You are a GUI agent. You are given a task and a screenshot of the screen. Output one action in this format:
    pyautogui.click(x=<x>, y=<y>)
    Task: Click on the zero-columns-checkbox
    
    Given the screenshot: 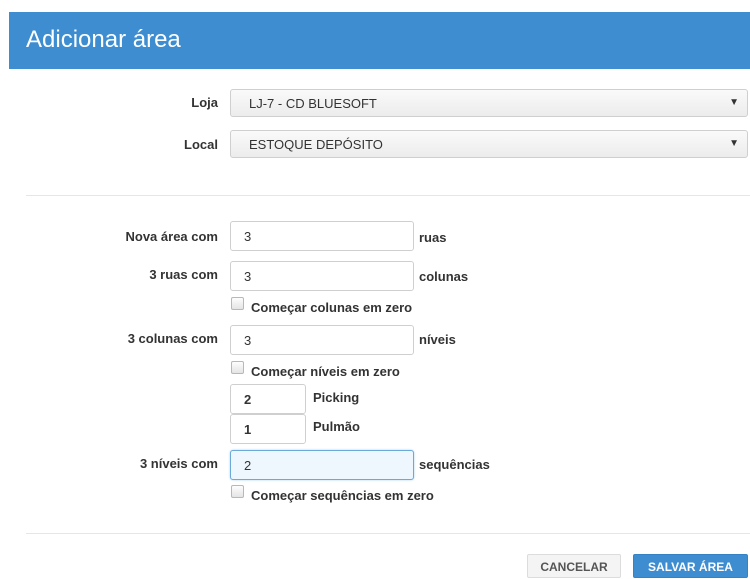 What is the action you would take?
    pyautogui.click(x=237, y=303)
    